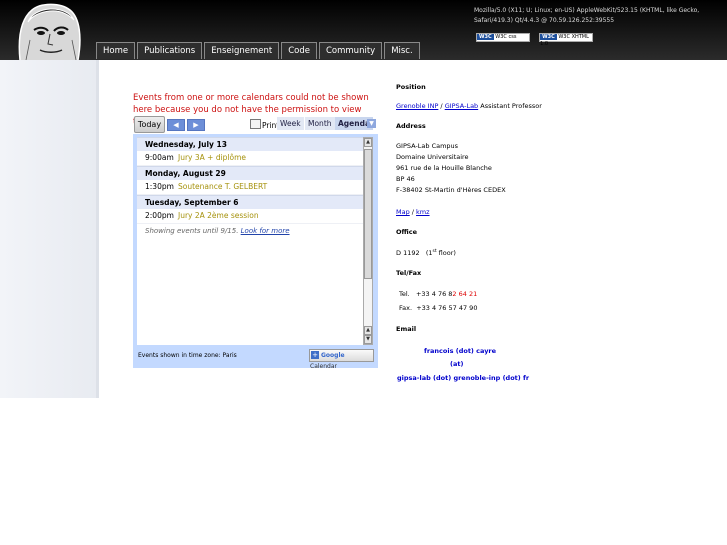  Describe the element at coordinates (409, 273) in the screenshot. I see `telfax-heading: Tel/Fax` at that location.